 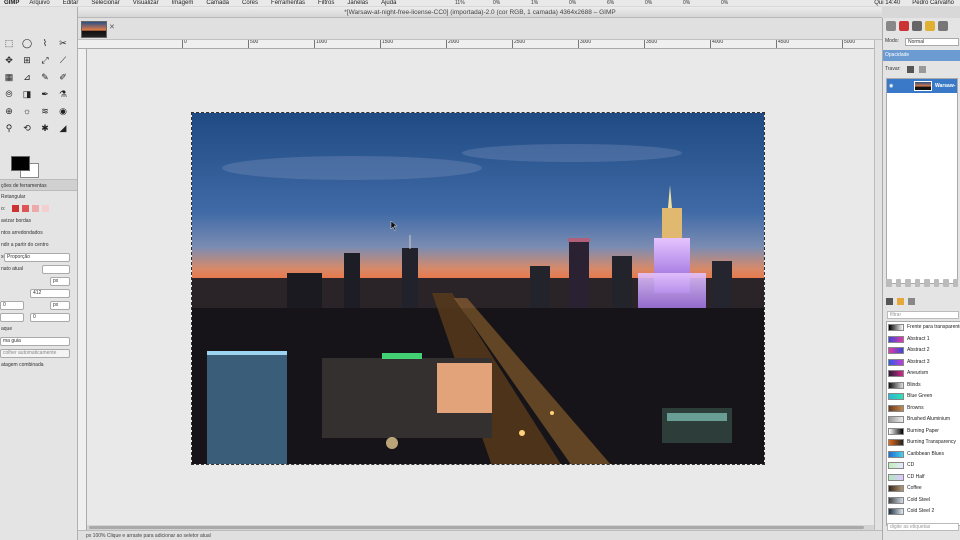 I want to click on lower-icon, so click(x=917, y=283).